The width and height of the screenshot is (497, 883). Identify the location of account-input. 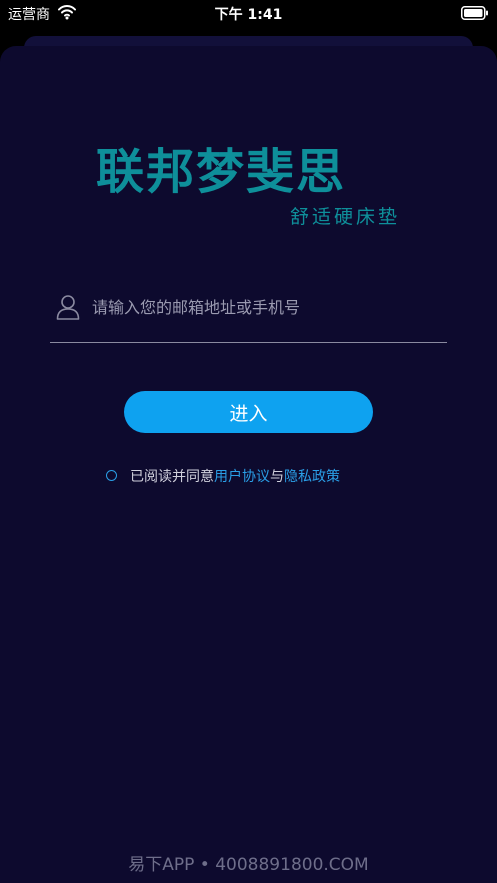
(267, 307).